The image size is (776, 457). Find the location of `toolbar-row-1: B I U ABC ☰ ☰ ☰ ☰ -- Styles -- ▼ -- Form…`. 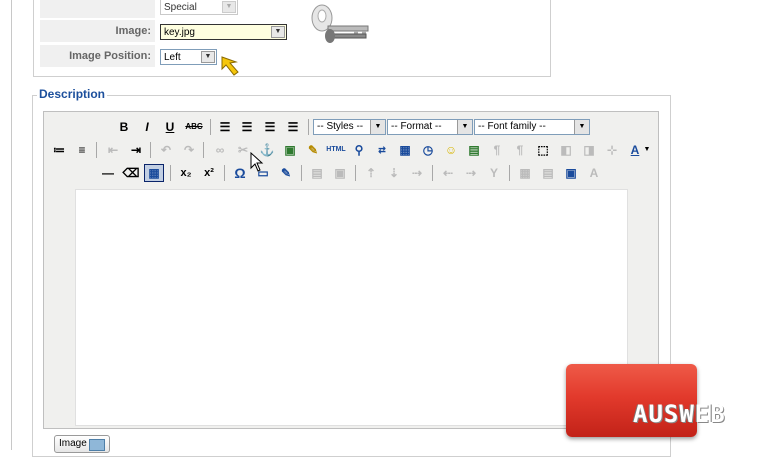

toolbar-row-1: B I U ABC ☰ ☰ ☰ ☰ -- Styles -- ▼ -- Form… is located at coordinates (351, 127).